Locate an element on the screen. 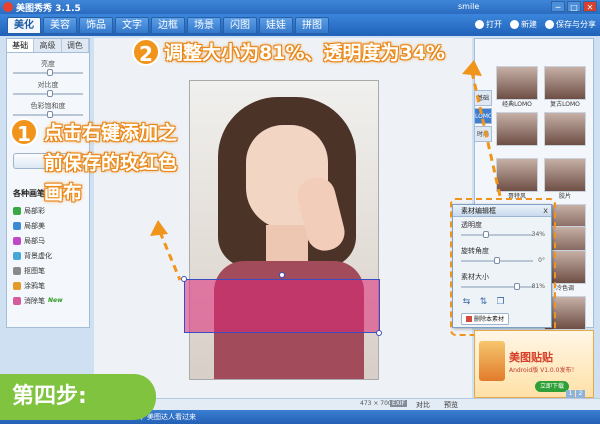  folder-icon is located at coordinates (479, 24).